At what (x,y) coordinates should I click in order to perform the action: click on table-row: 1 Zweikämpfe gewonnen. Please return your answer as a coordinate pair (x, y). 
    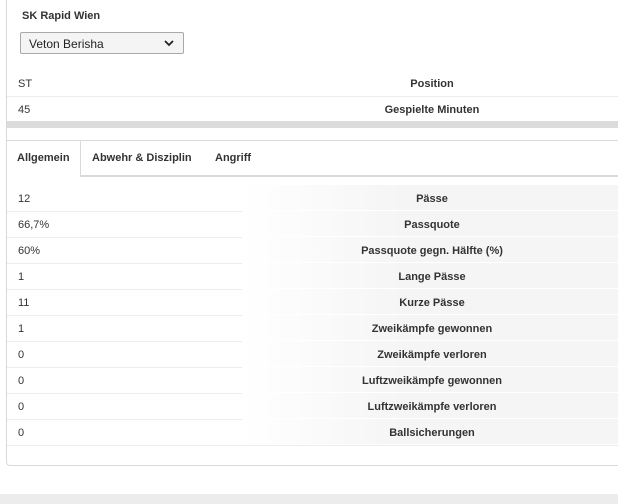
    Looking at the image, I should click on (312, 328).